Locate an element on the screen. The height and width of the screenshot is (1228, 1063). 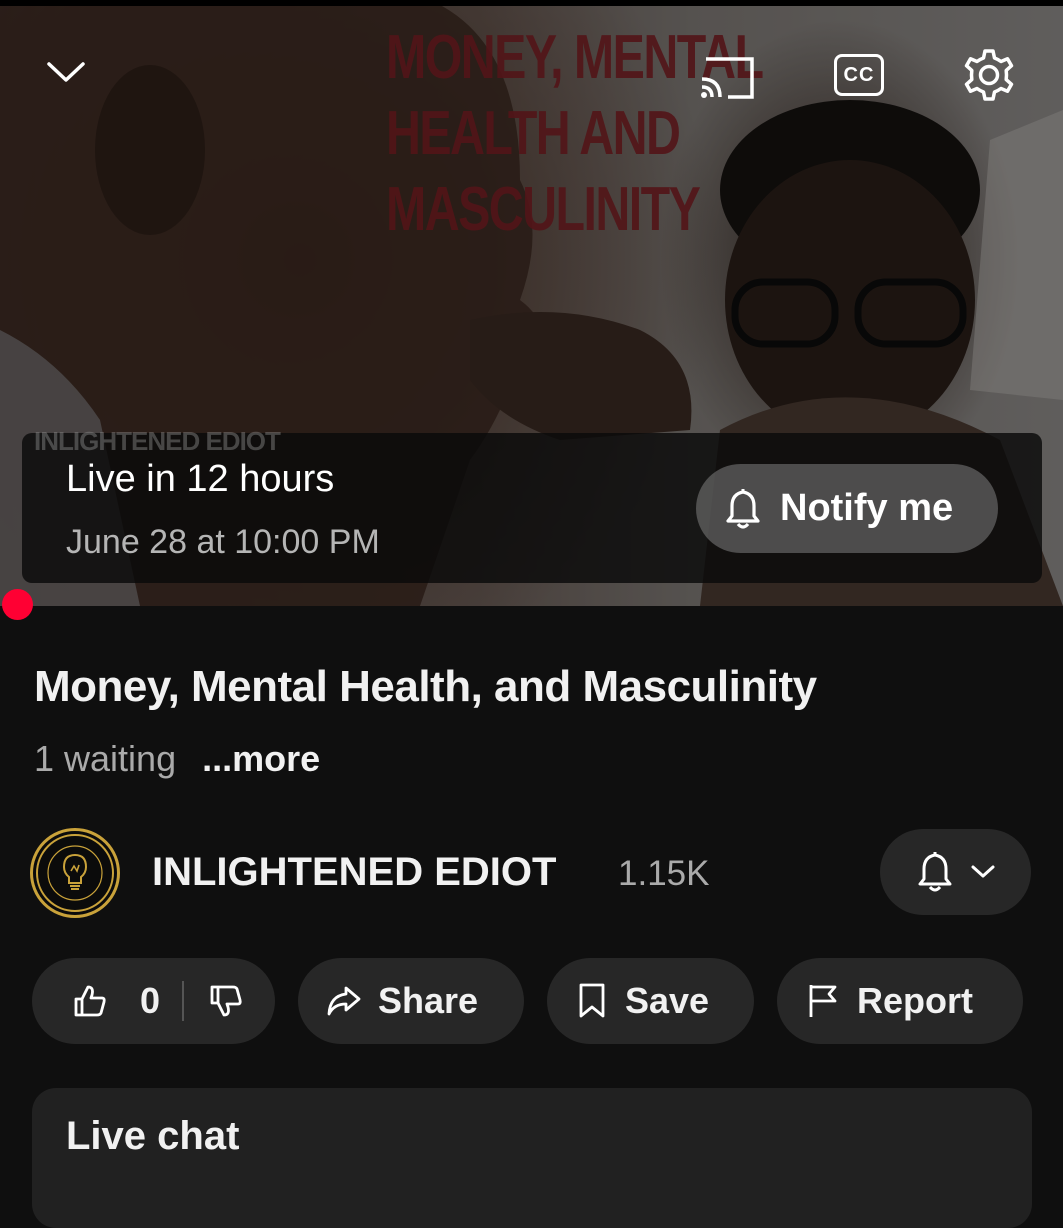
action-row: 0 Share Save Report is located at coordinates (532, 1001).